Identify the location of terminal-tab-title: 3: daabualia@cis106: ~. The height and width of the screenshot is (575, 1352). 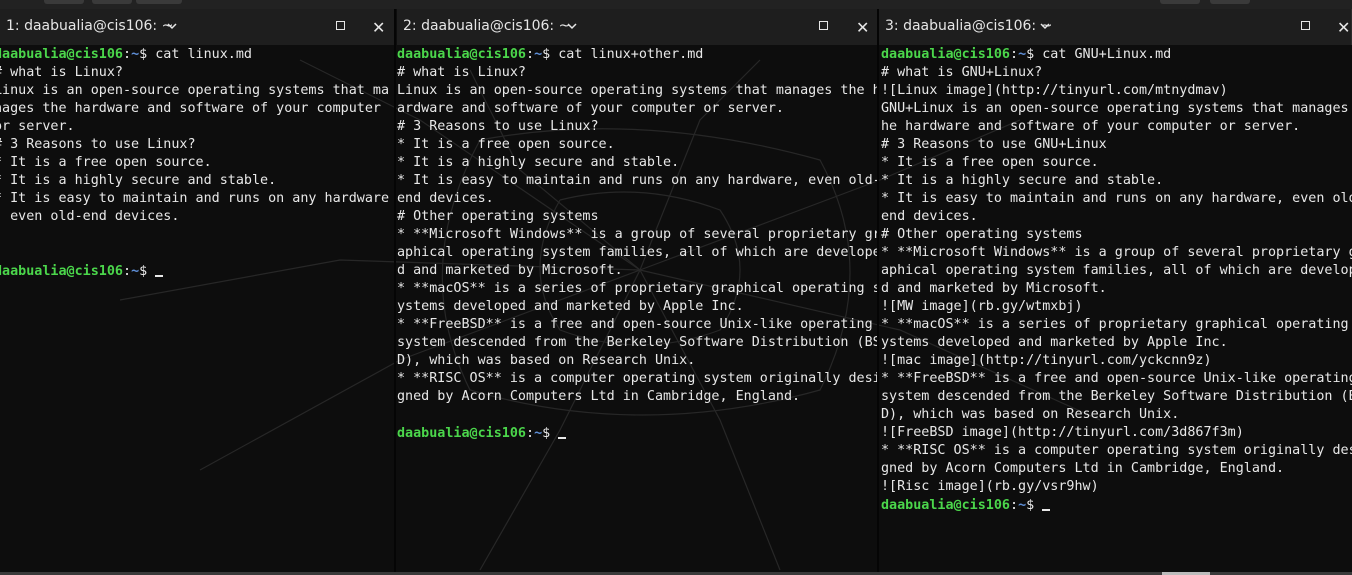
(969, 26).